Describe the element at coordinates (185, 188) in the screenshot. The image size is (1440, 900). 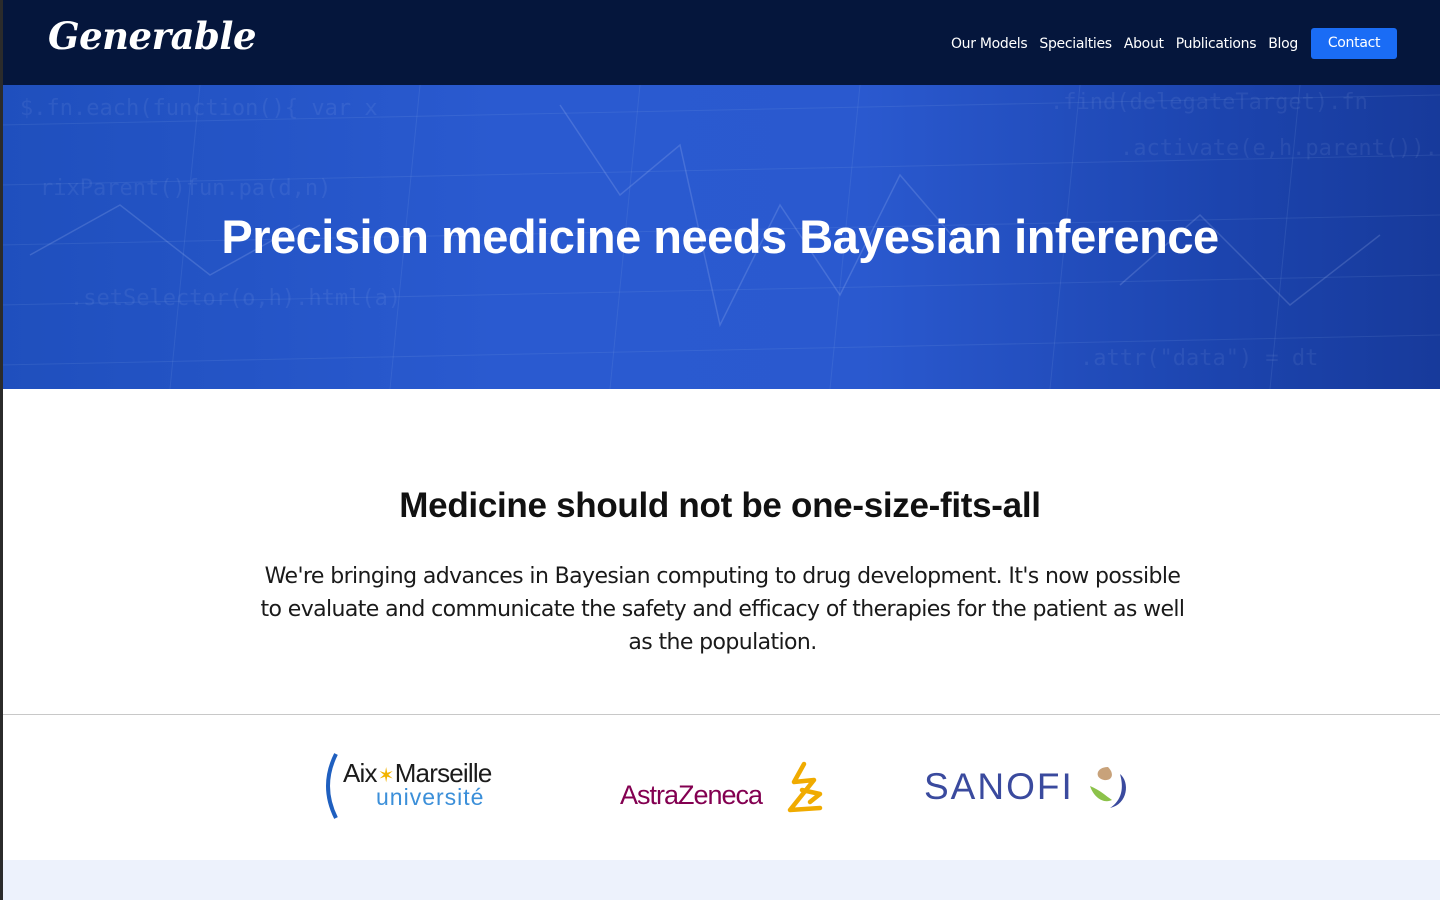
I see `svg-text: rixParent()fun.pa(d,n)` at that location.